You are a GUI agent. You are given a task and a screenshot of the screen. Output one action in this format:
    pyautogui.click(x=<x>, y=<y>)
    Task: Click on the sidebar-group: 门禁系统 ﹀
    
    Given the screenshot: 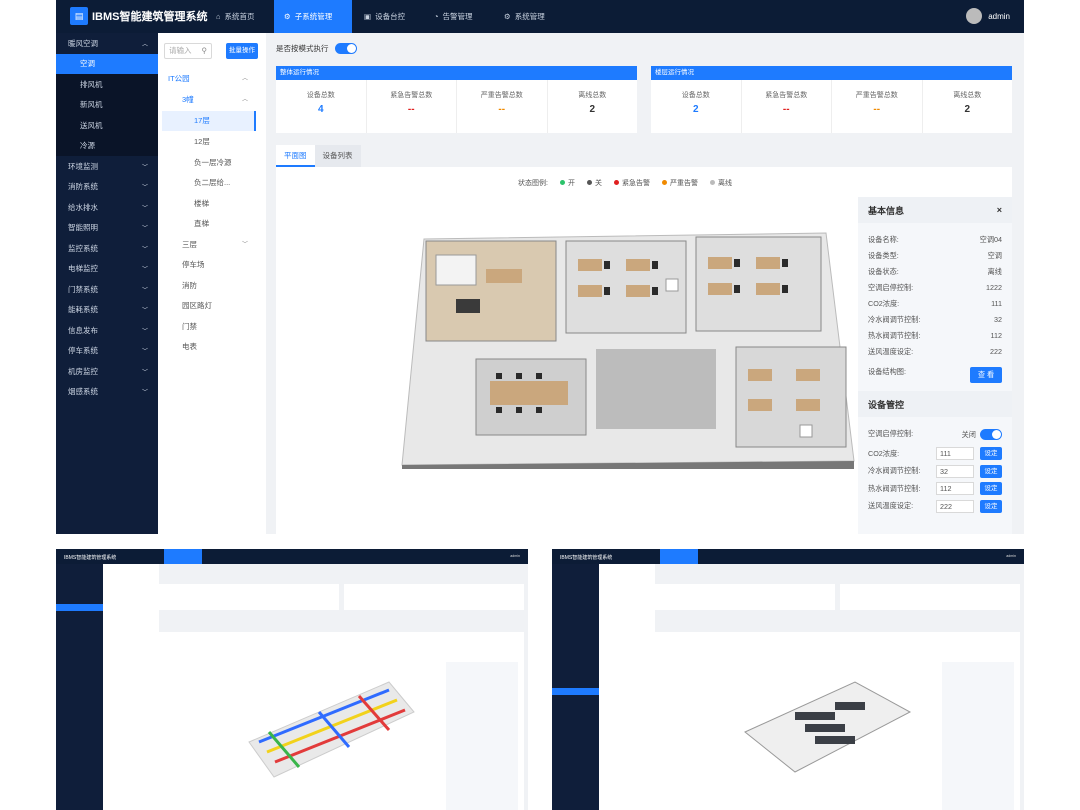 What is the action you would take?
    pyautogui.click(x=107, y=289)
    